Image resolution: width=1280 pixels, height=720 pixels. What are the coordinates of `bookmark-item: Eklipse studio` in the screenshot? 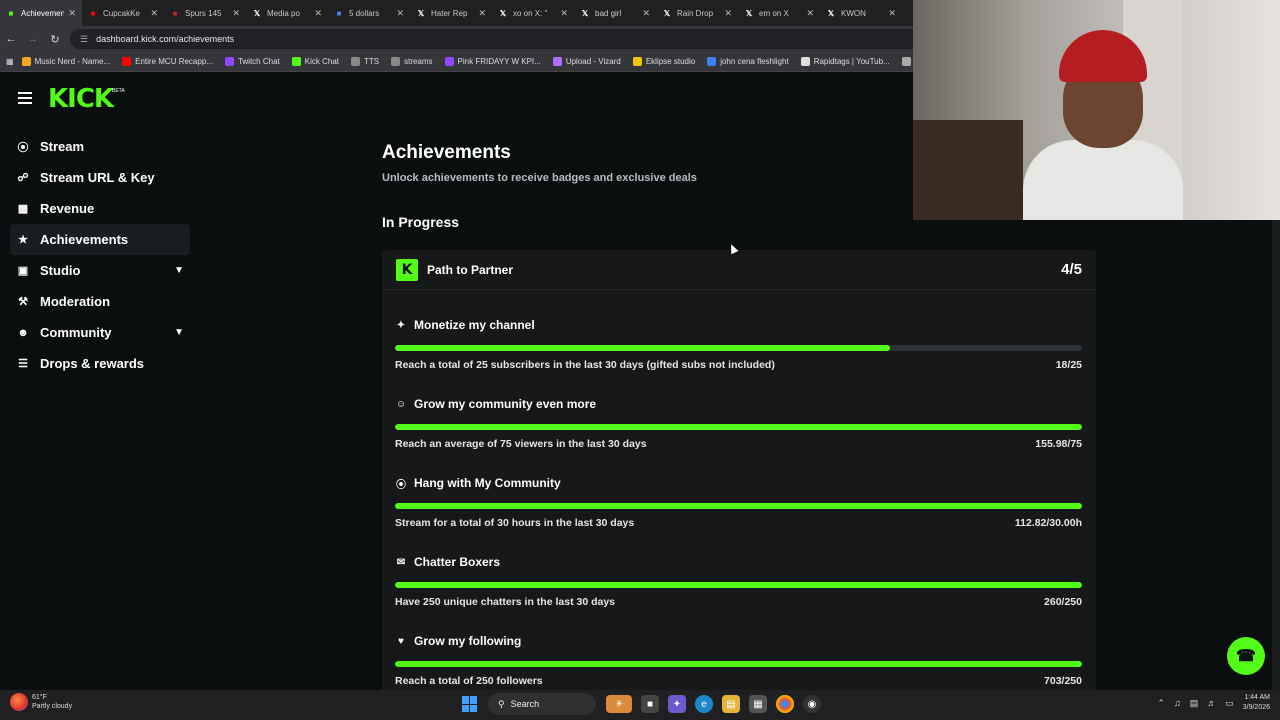 It's located at (664, 61).